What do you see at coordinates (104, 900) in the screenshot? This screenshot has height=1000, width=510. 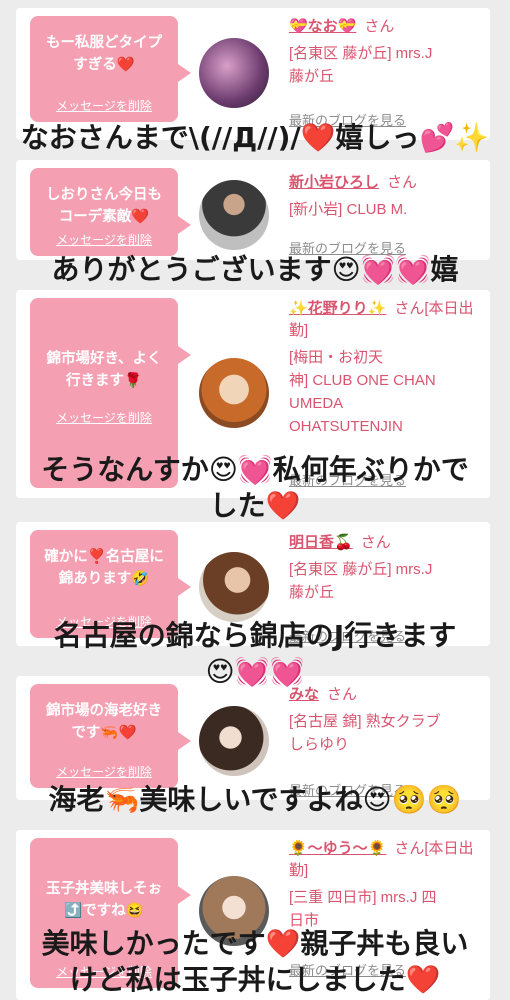 I see `message-text: 玉子丼美味しそぉ ⤴️ですね😆` at bounding box center [104, 900].